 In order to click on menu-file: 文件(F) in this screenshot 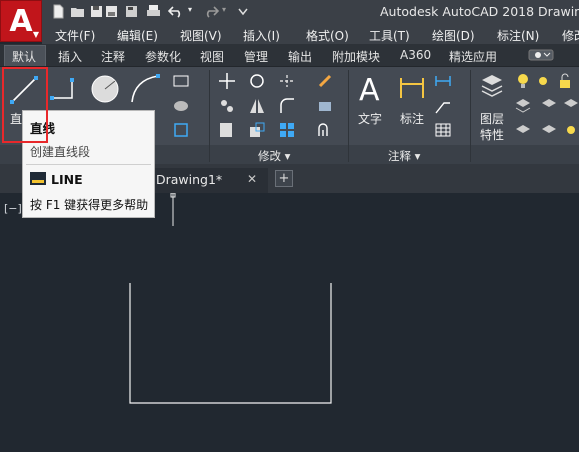, I will do `click(75, 35)`.